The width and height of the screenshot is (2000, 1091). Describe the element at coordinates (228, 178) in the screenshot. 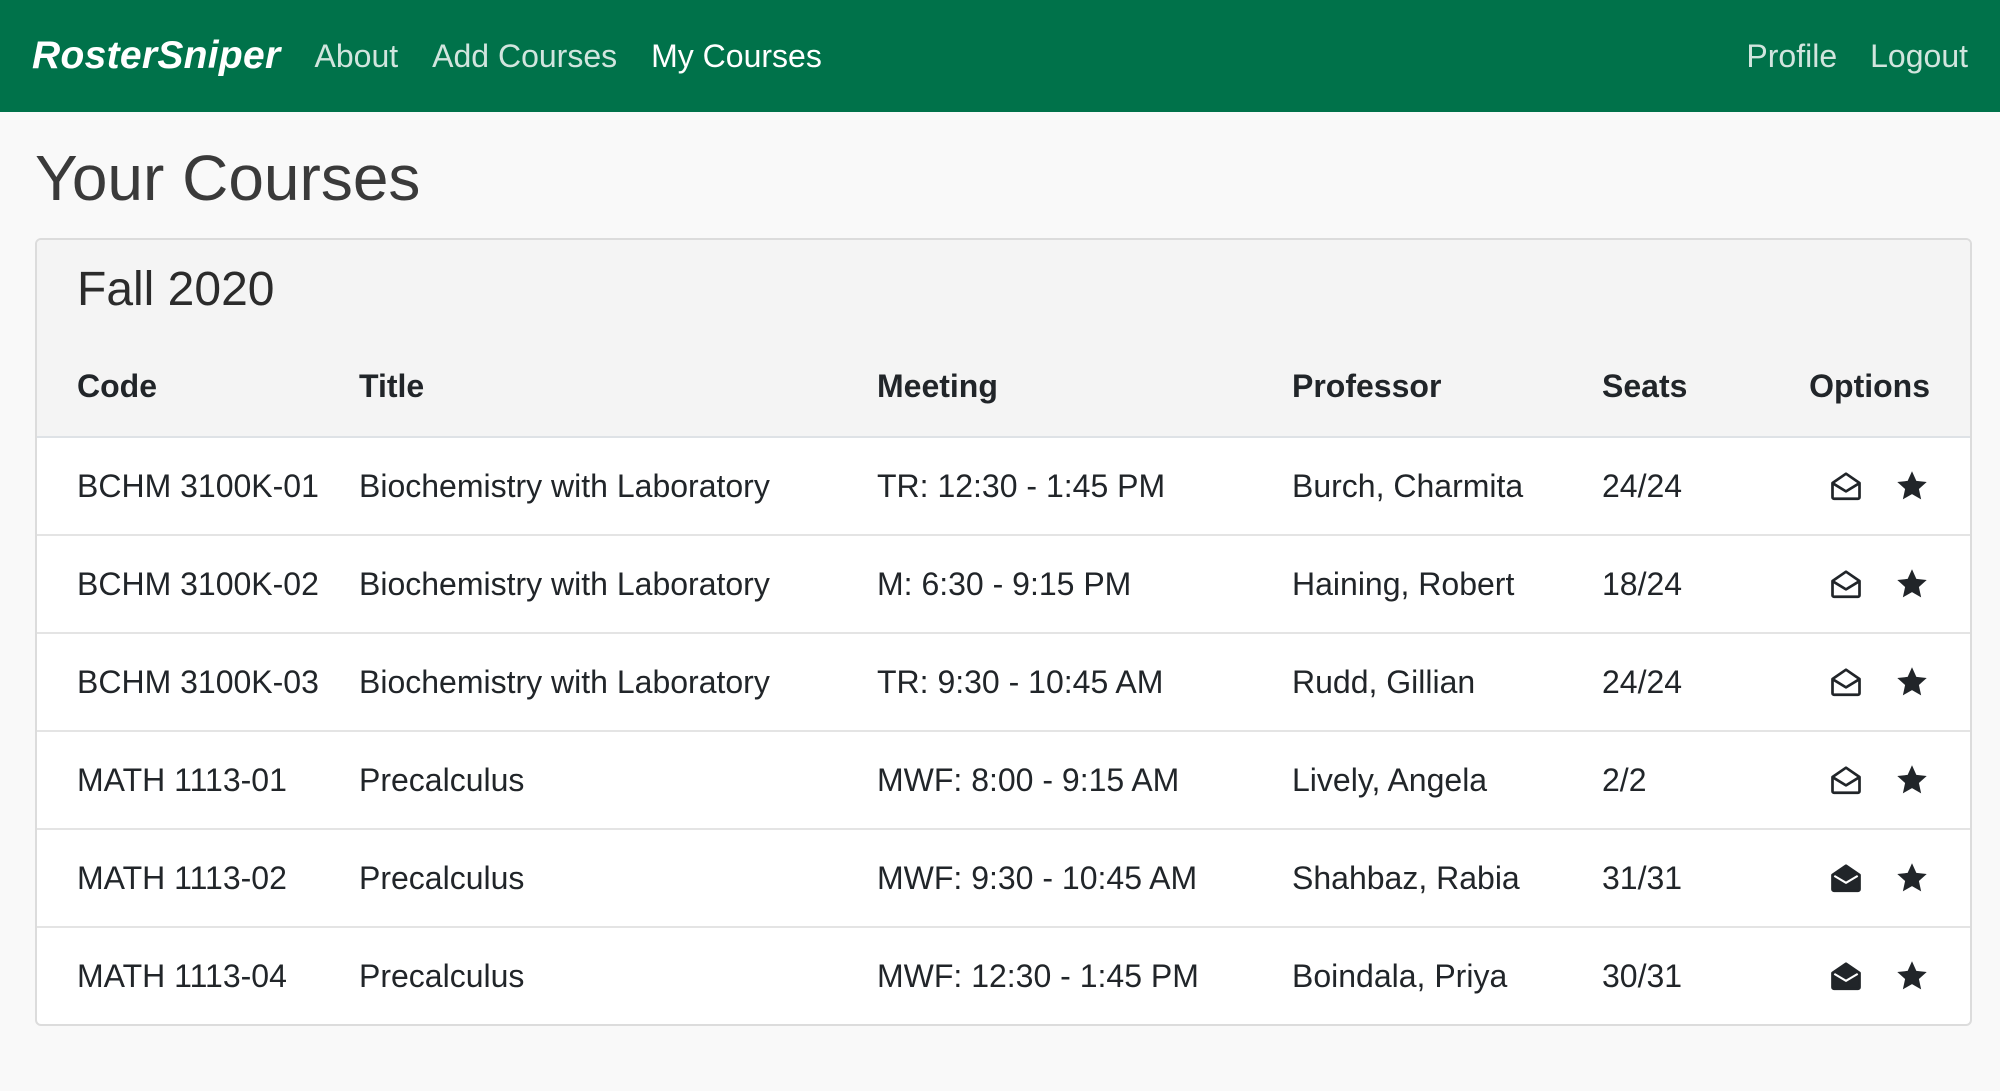

I see `page-title: Your Courses` at that location.